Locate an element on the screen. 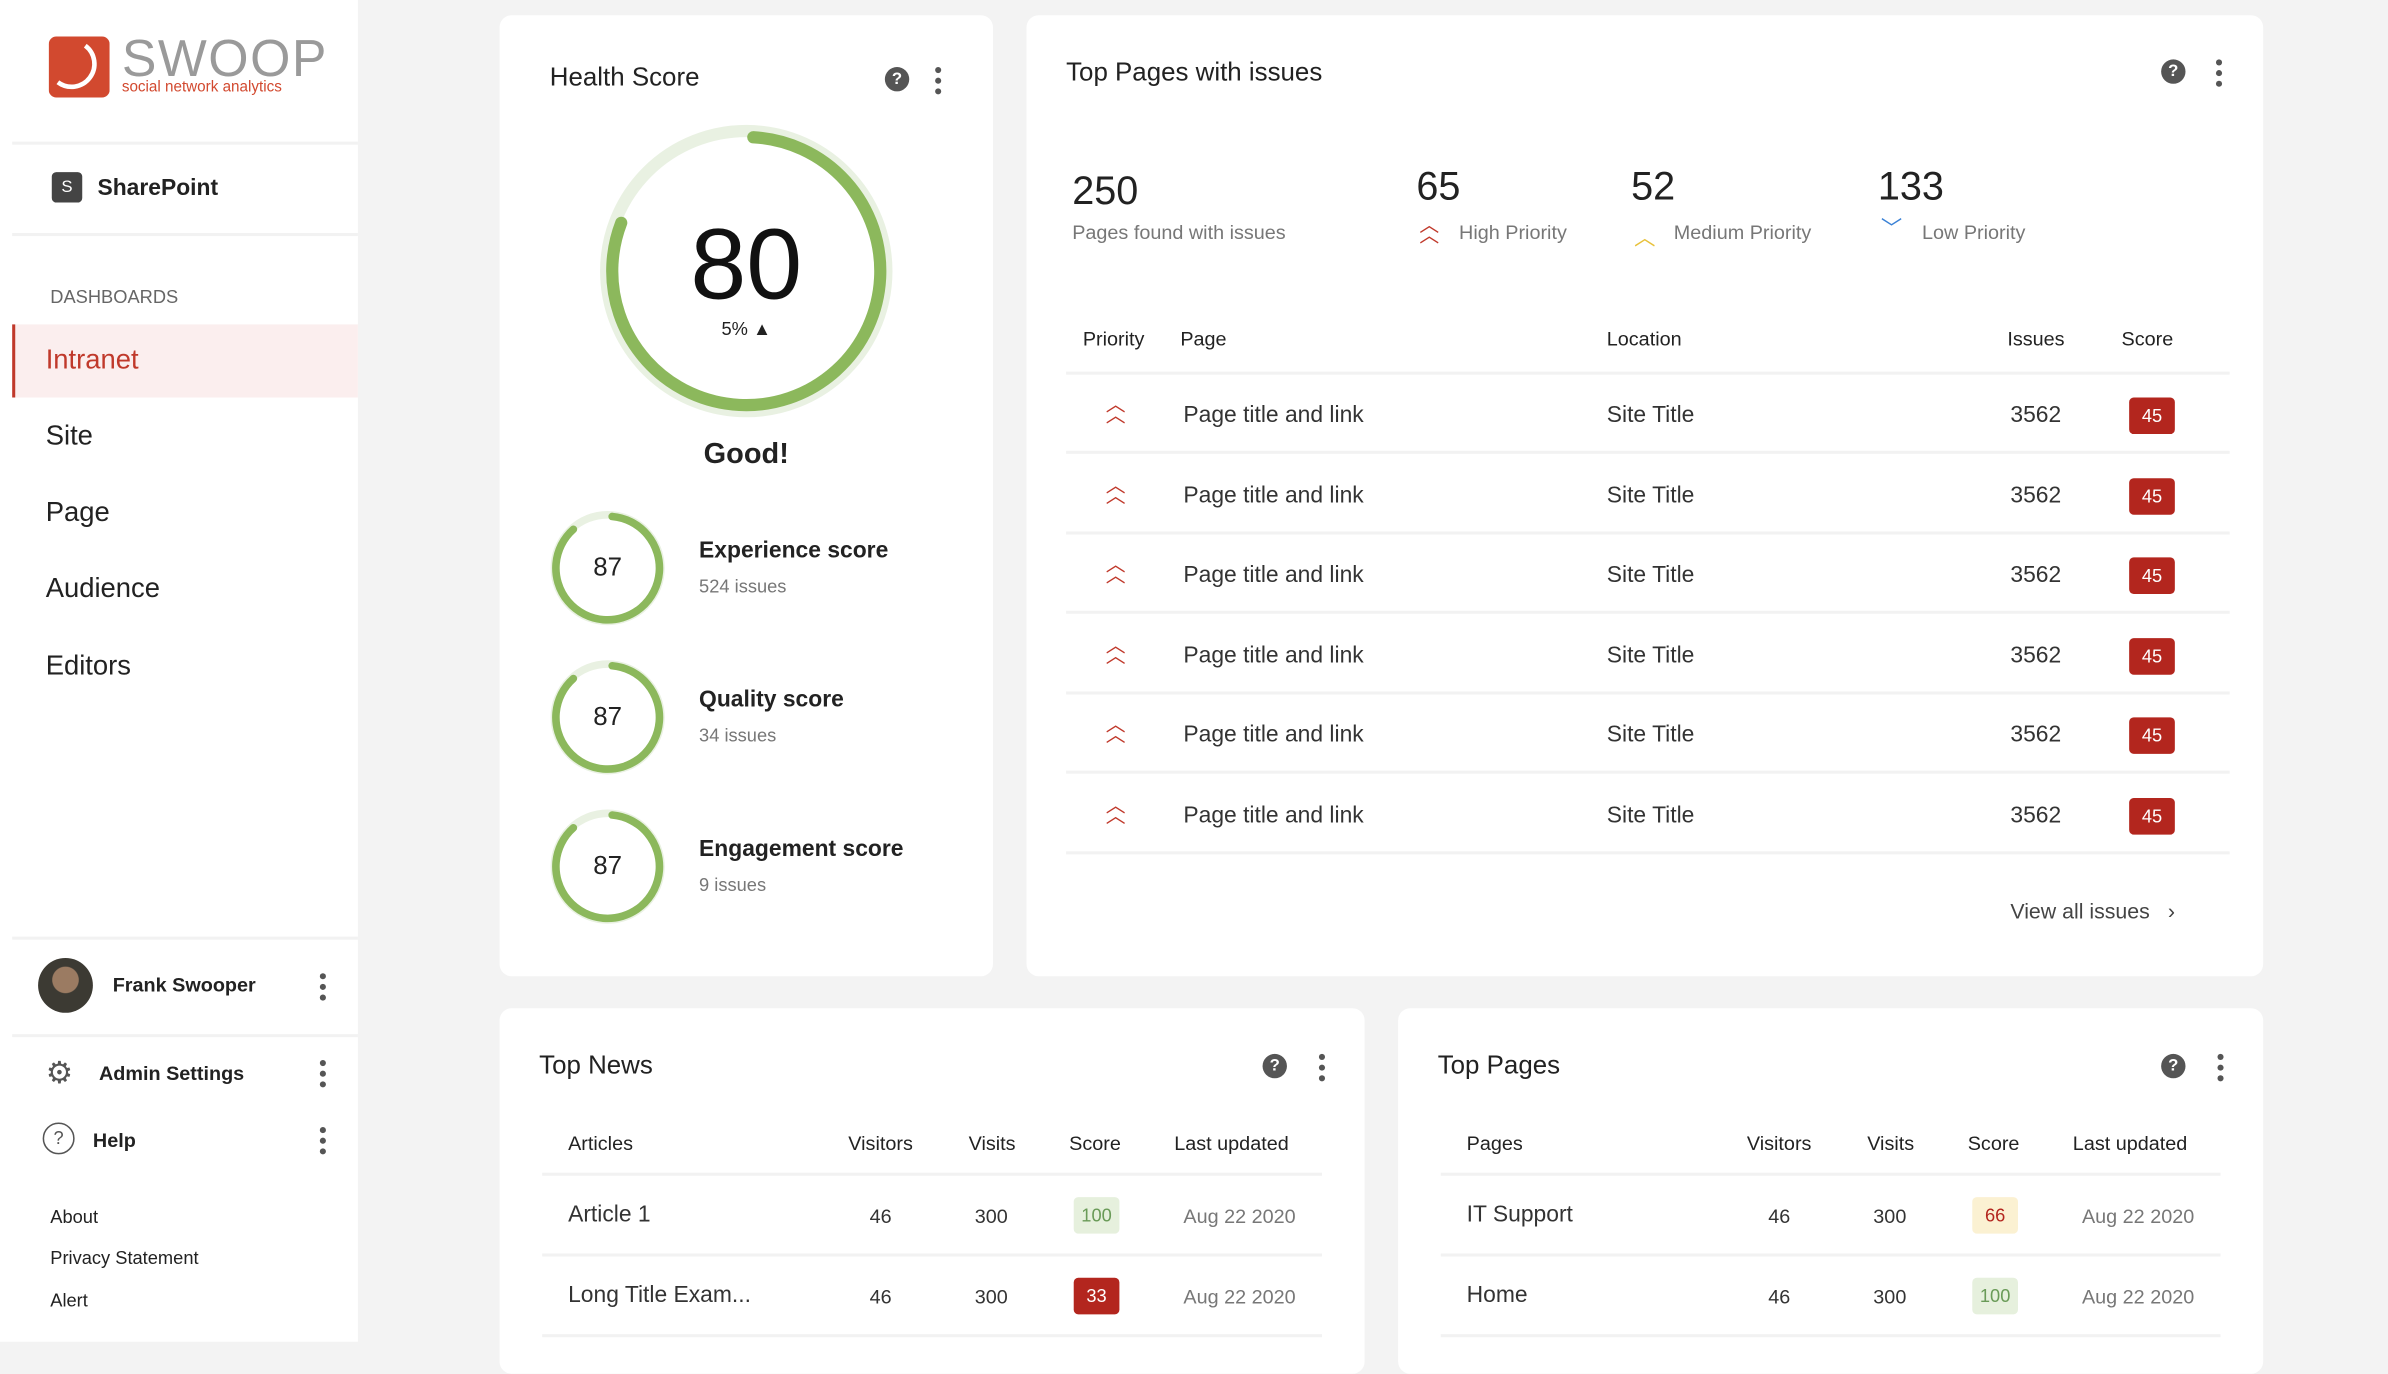  stat-low-value: 133 is located at coordinates (1910, 185).